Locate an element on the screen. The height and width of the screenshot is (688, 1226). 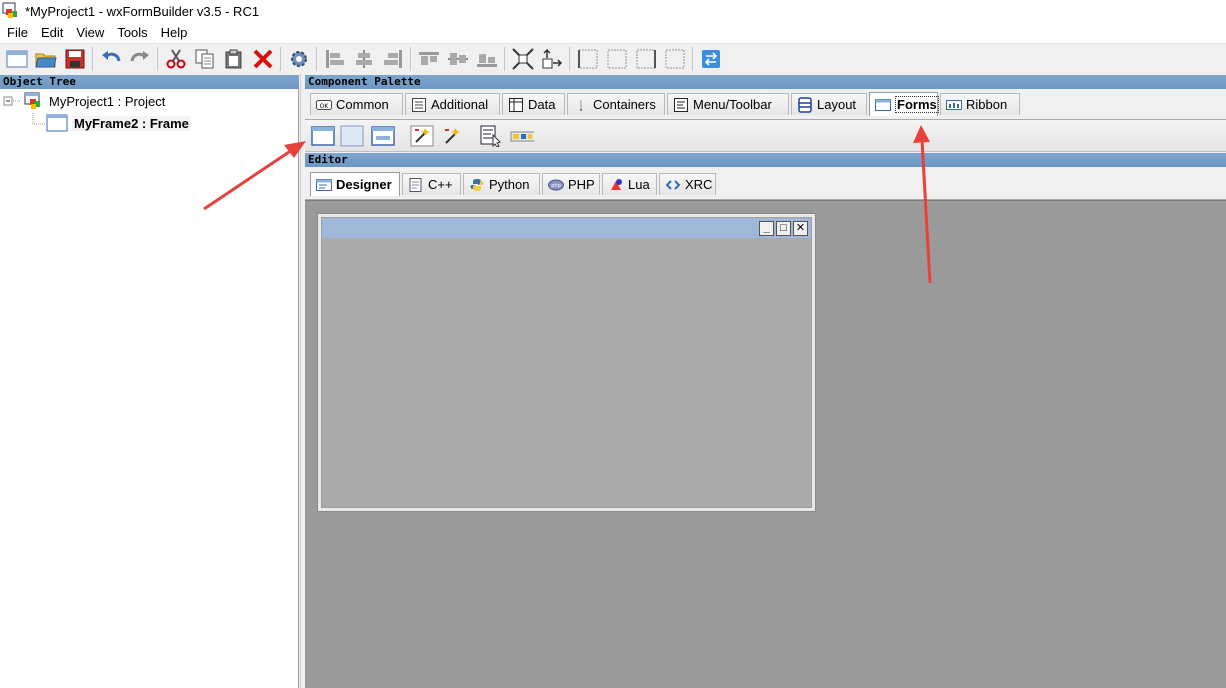
editor-header: Editor is located at coordinates (765, 160).